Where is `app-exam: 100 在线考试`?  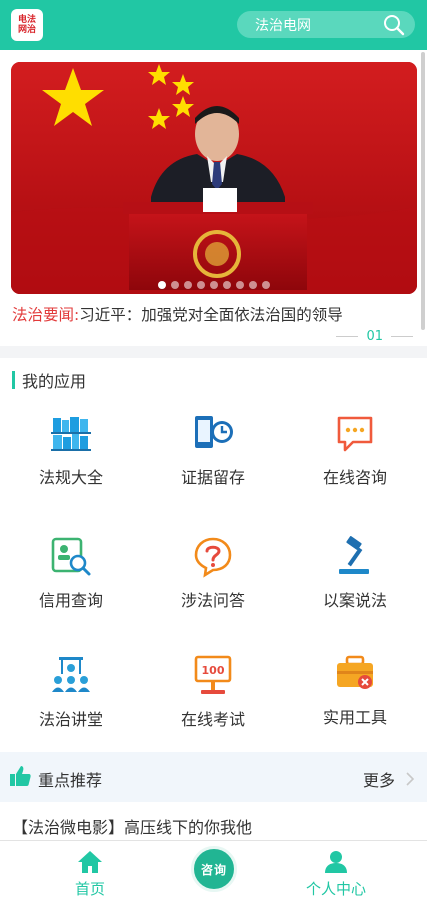
app-exam: 100 在线考试 is located at coordinates (213, 694).